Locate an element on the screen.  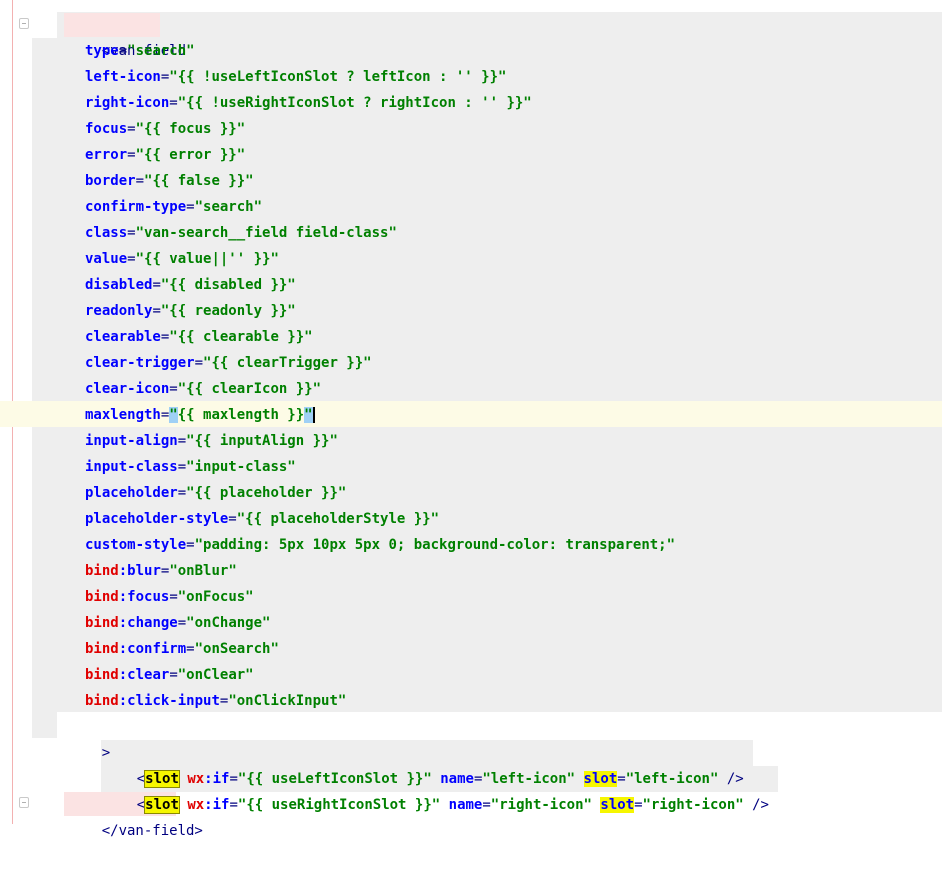
slot-attr: slot is located at coordinates (617, 805).